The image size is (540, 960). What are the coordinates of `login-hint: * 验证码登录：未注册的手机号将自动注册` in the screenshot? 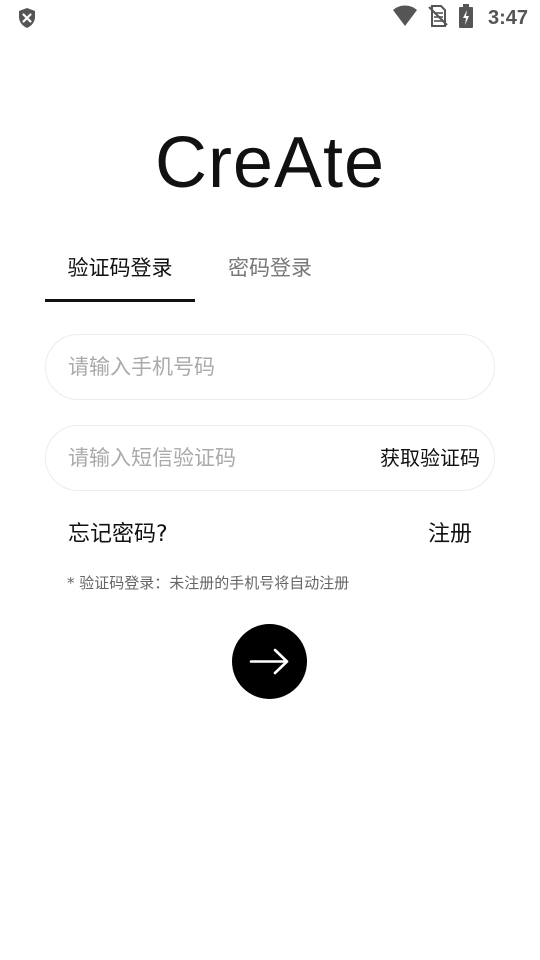 It's located at (208, 583).